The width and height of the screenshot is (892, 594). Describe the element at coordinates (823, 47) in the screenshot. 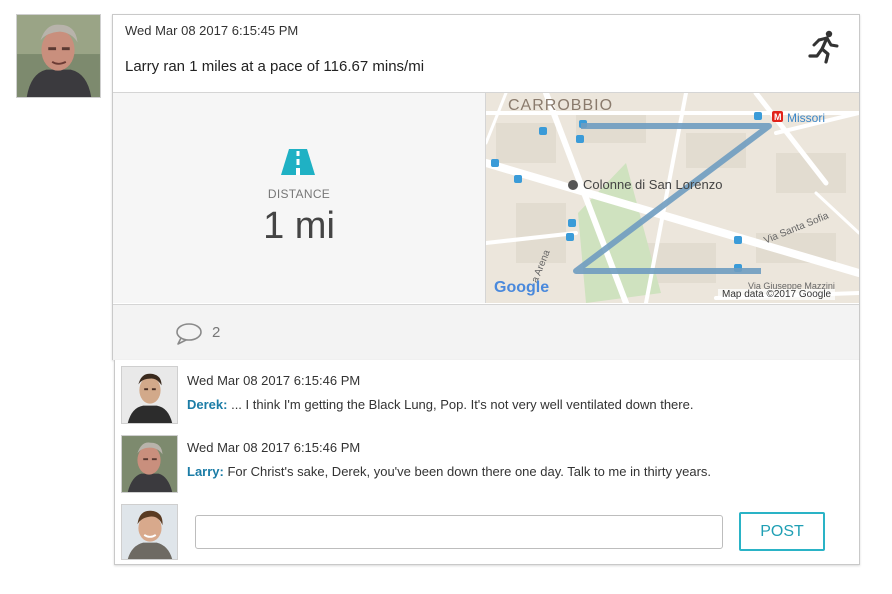

I see `runner-icon` at that location.